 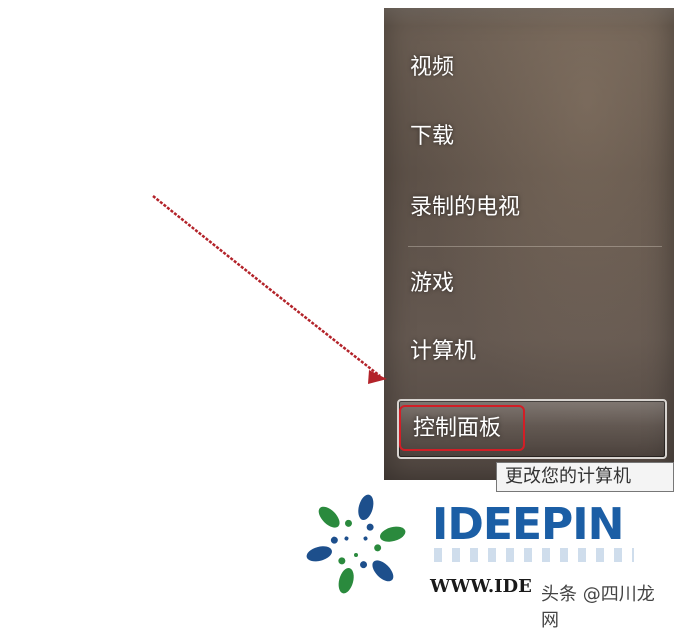 What do you see at coordinates (585, 477) in the screenshot?
I see `control-panel-tooltip: 更改您的计算机` at bounding box center [585, 477].